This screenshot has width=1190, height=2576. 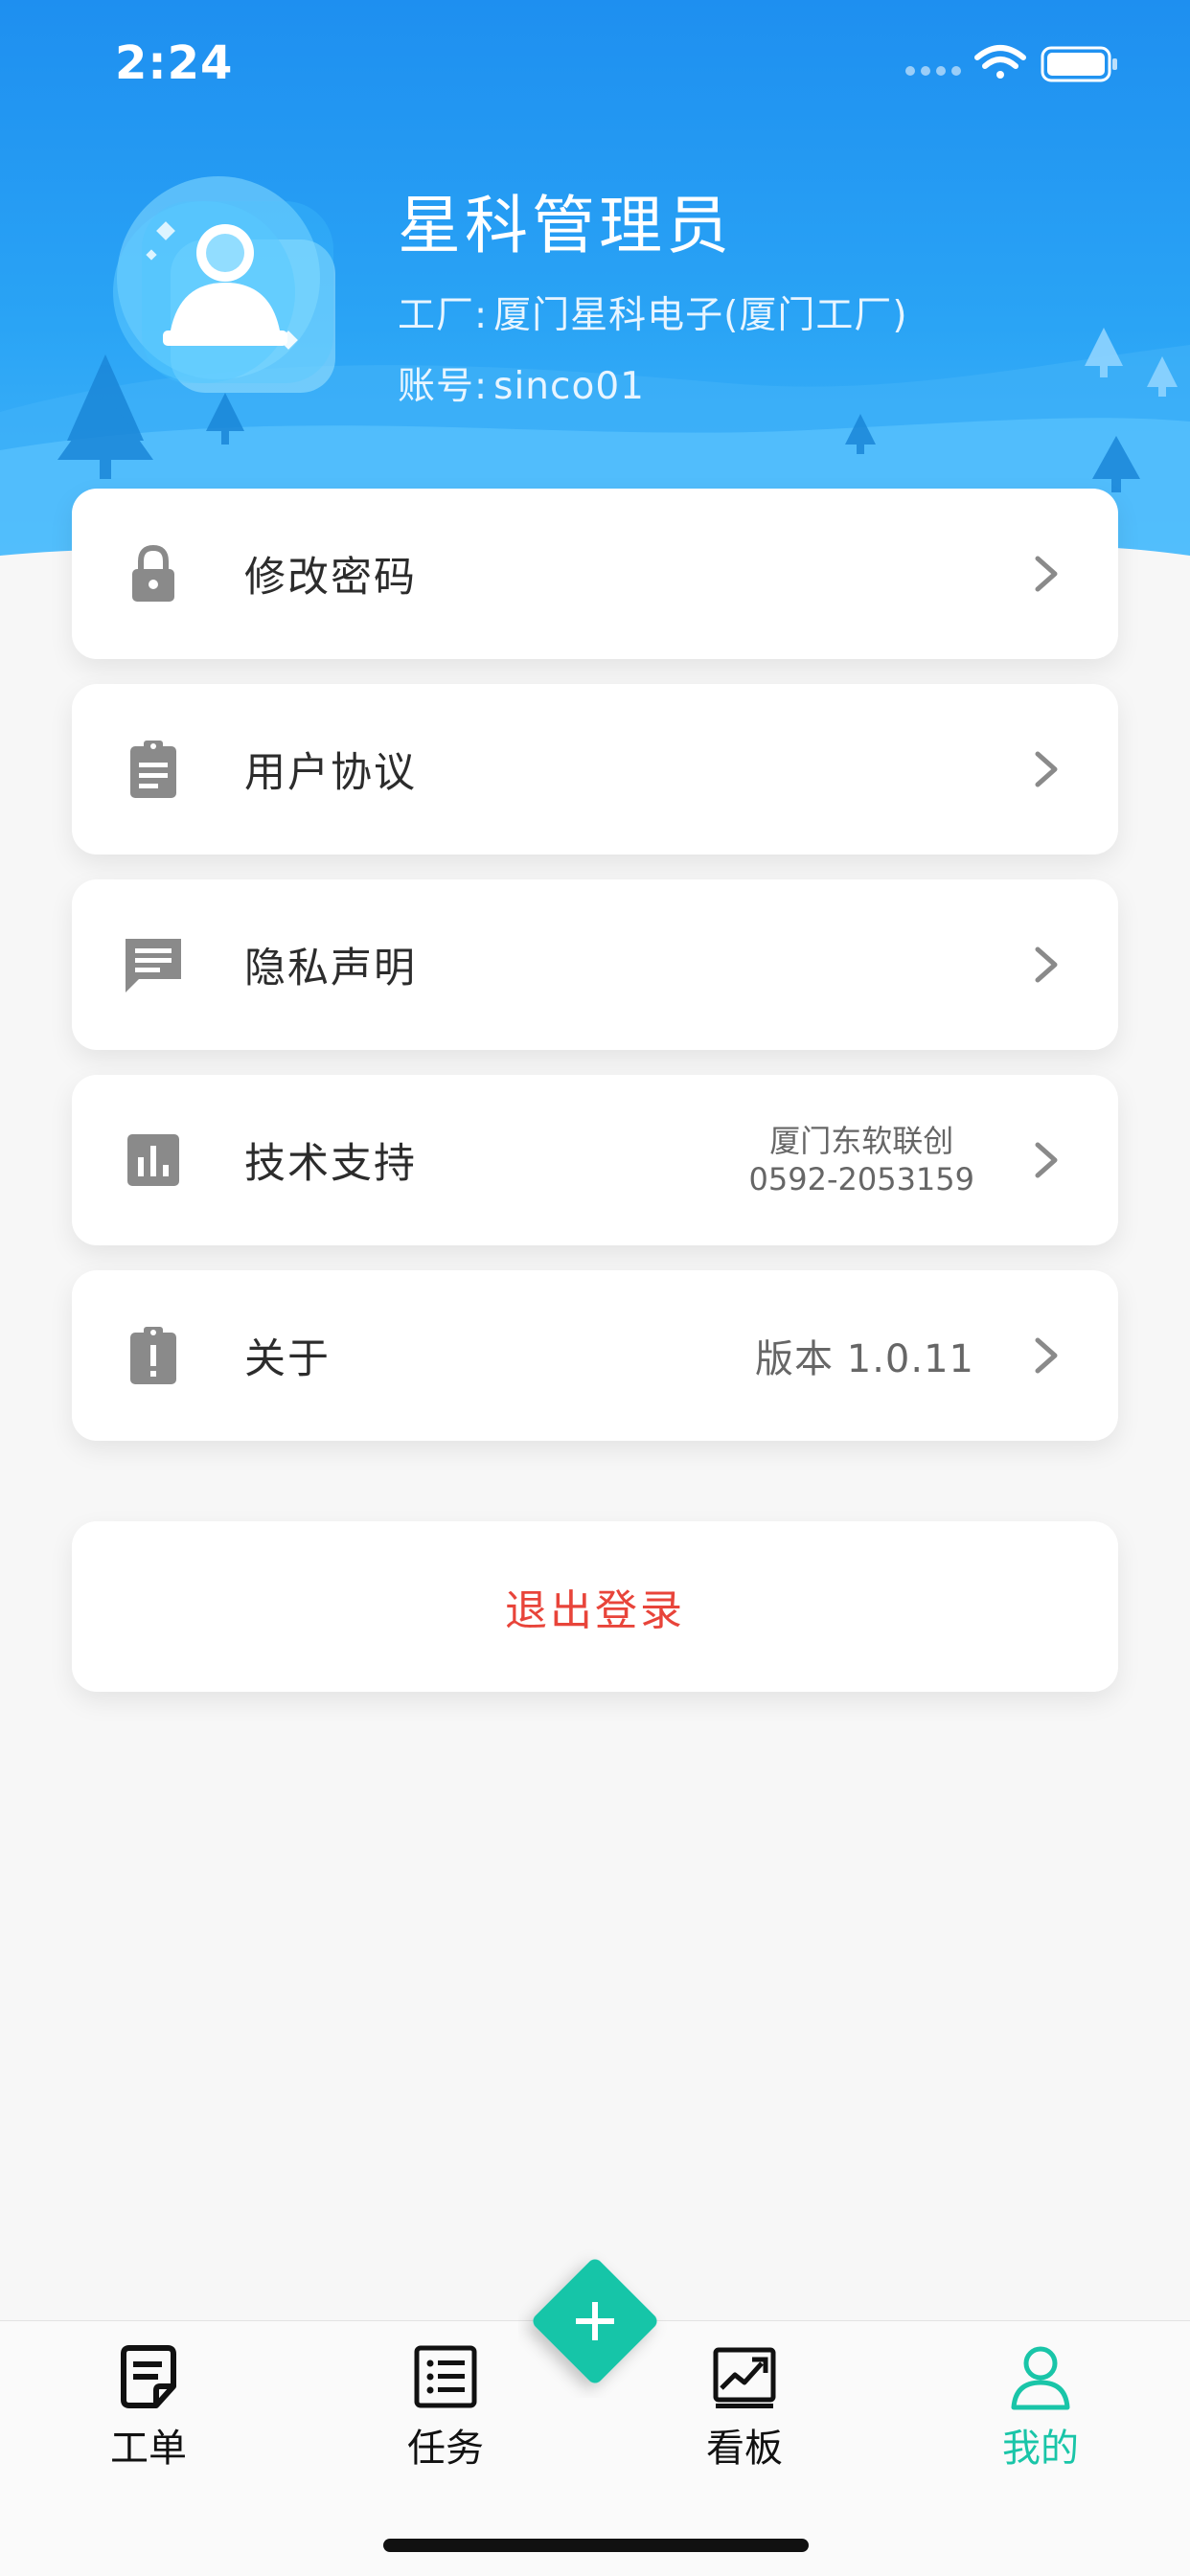 What do you see at coordinates (153, 573) in the screenshot?
I see `lock-icon` at bounding box center [153, 573].